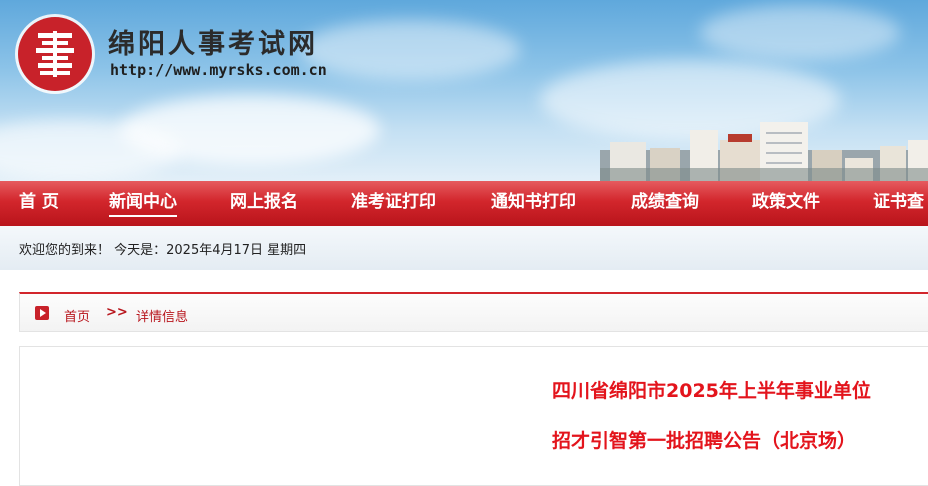  Describe the element at coordinates (393, 203) in the screenshot. I see `nav-item-admission-ticket-print: 准考证打印` at that location.